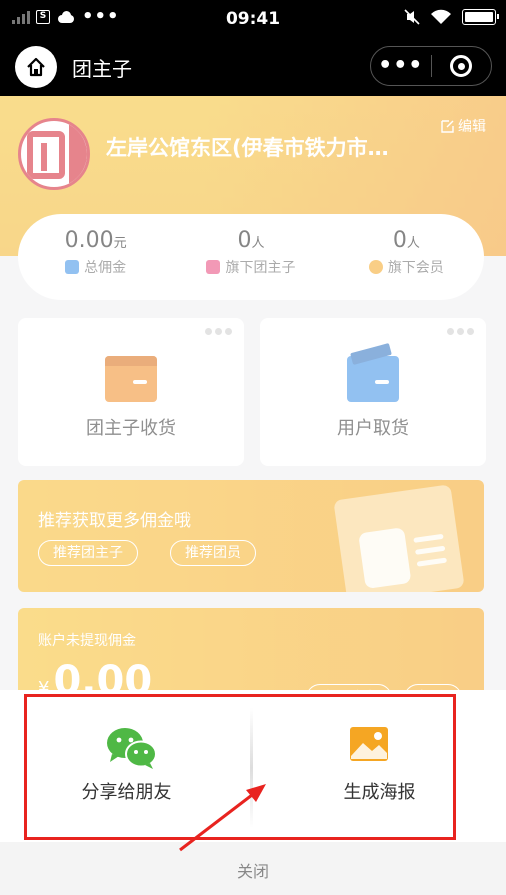 This screenshot has height=895, width=506. Describe the element at coordinates (253, 67) in the screenshot. I see `nav-bar: 团主子 •••` at that location.